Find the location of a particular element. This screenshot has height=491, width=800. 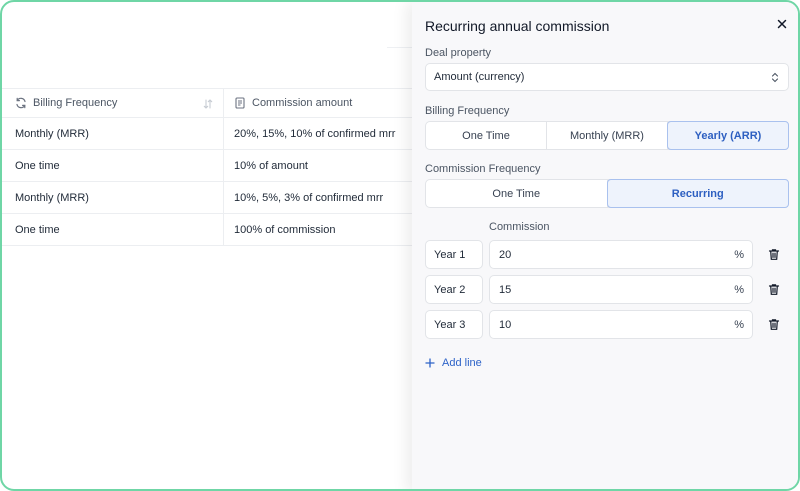

cell-commission: 10%, 5%, 3% of confirmed mrr is located at coordinates (309, 197).